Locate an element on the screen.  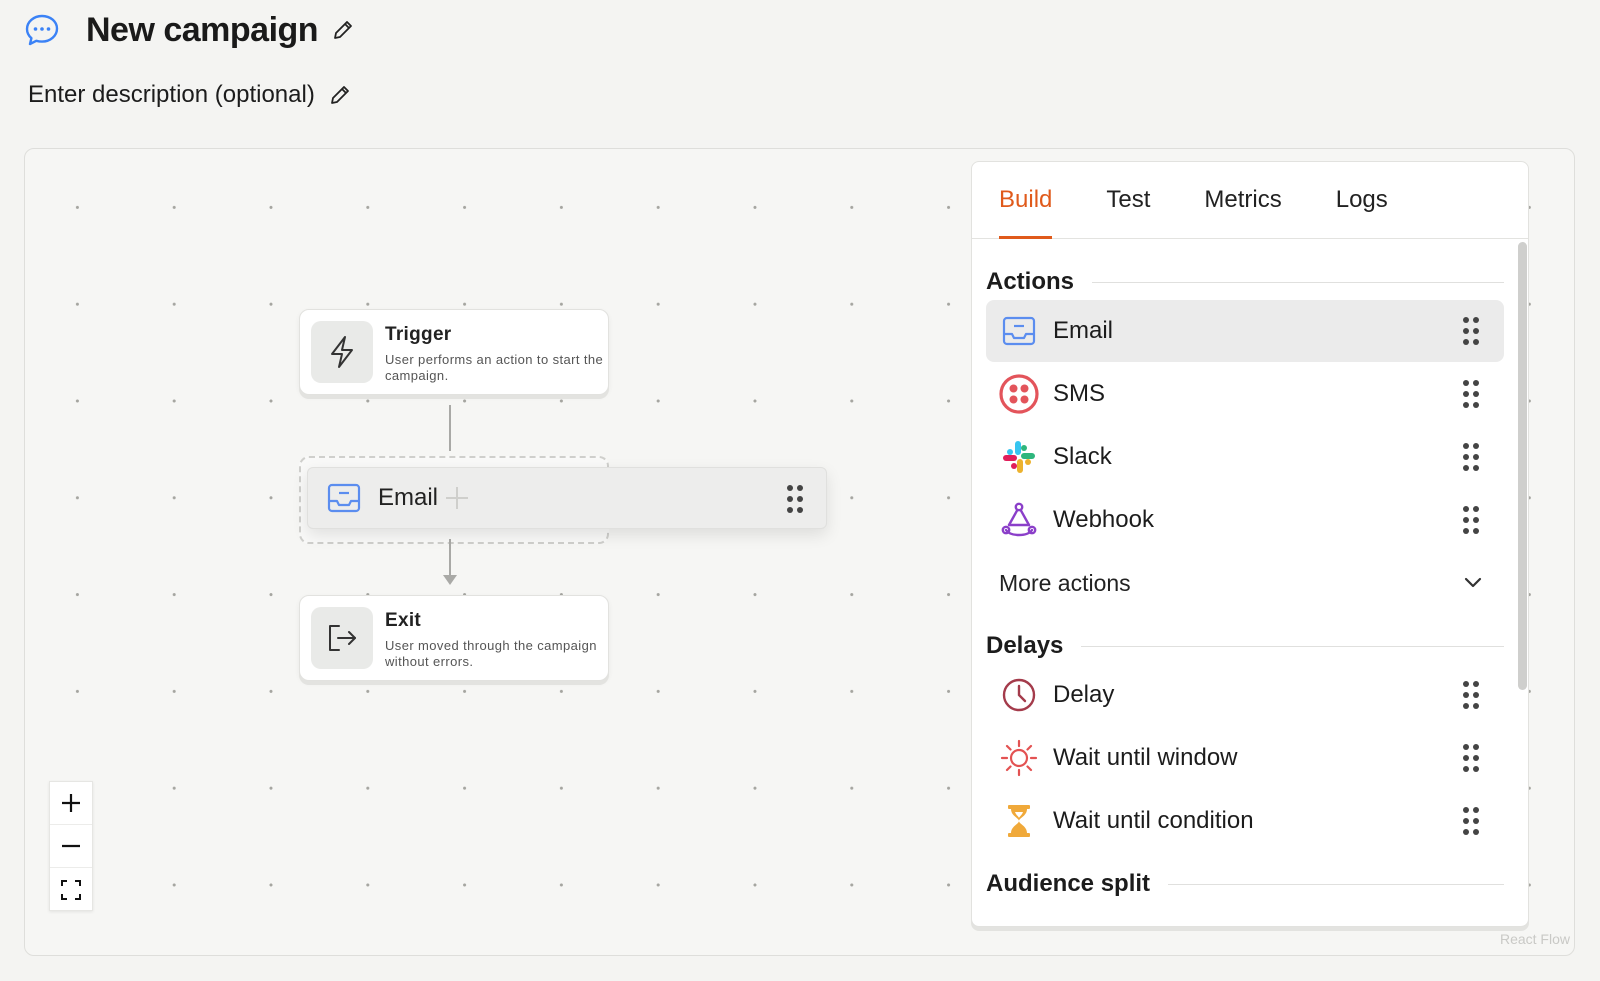
audience-split-section-header: Audience split is located at coordinates (1245, 884).